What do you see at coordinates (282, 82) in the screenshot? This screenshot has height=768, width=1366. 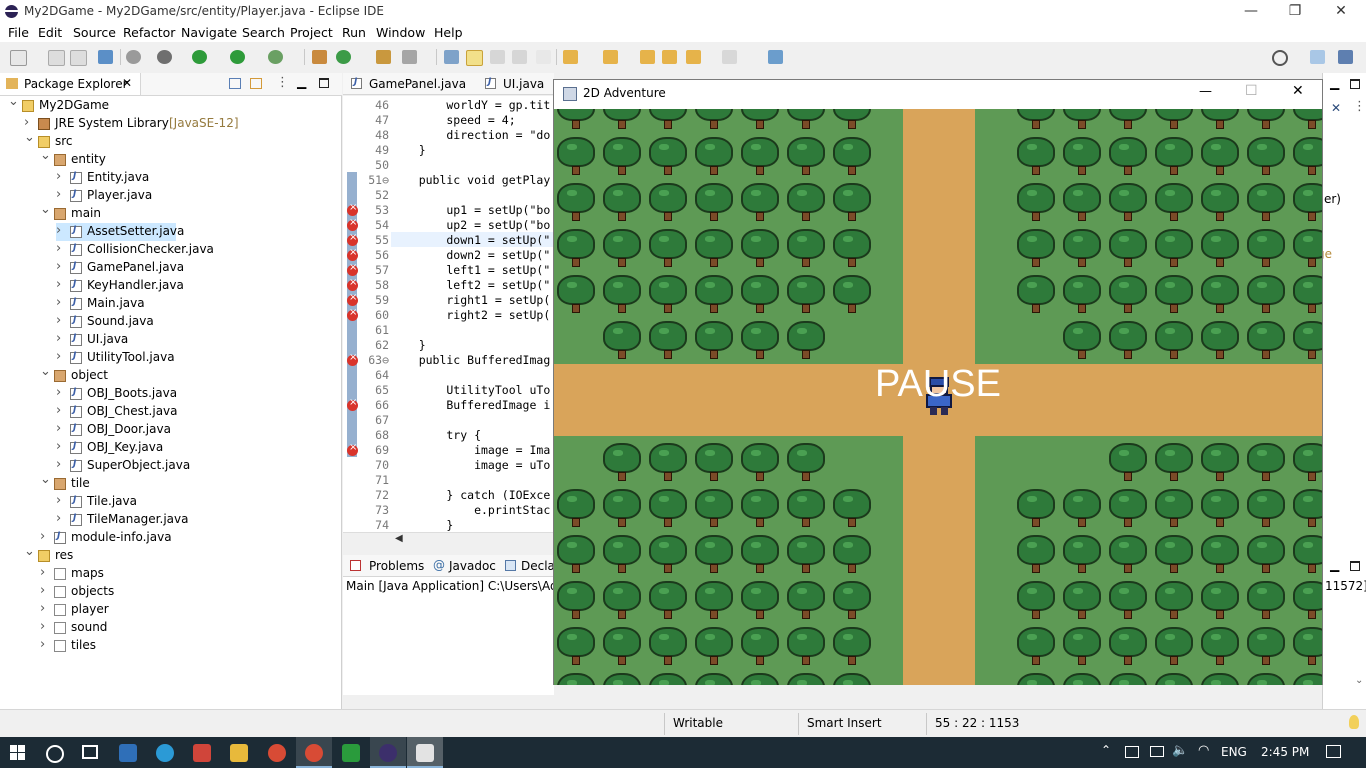 I see `view-menu-icon: ⋮` at bounding box center [282, 82].